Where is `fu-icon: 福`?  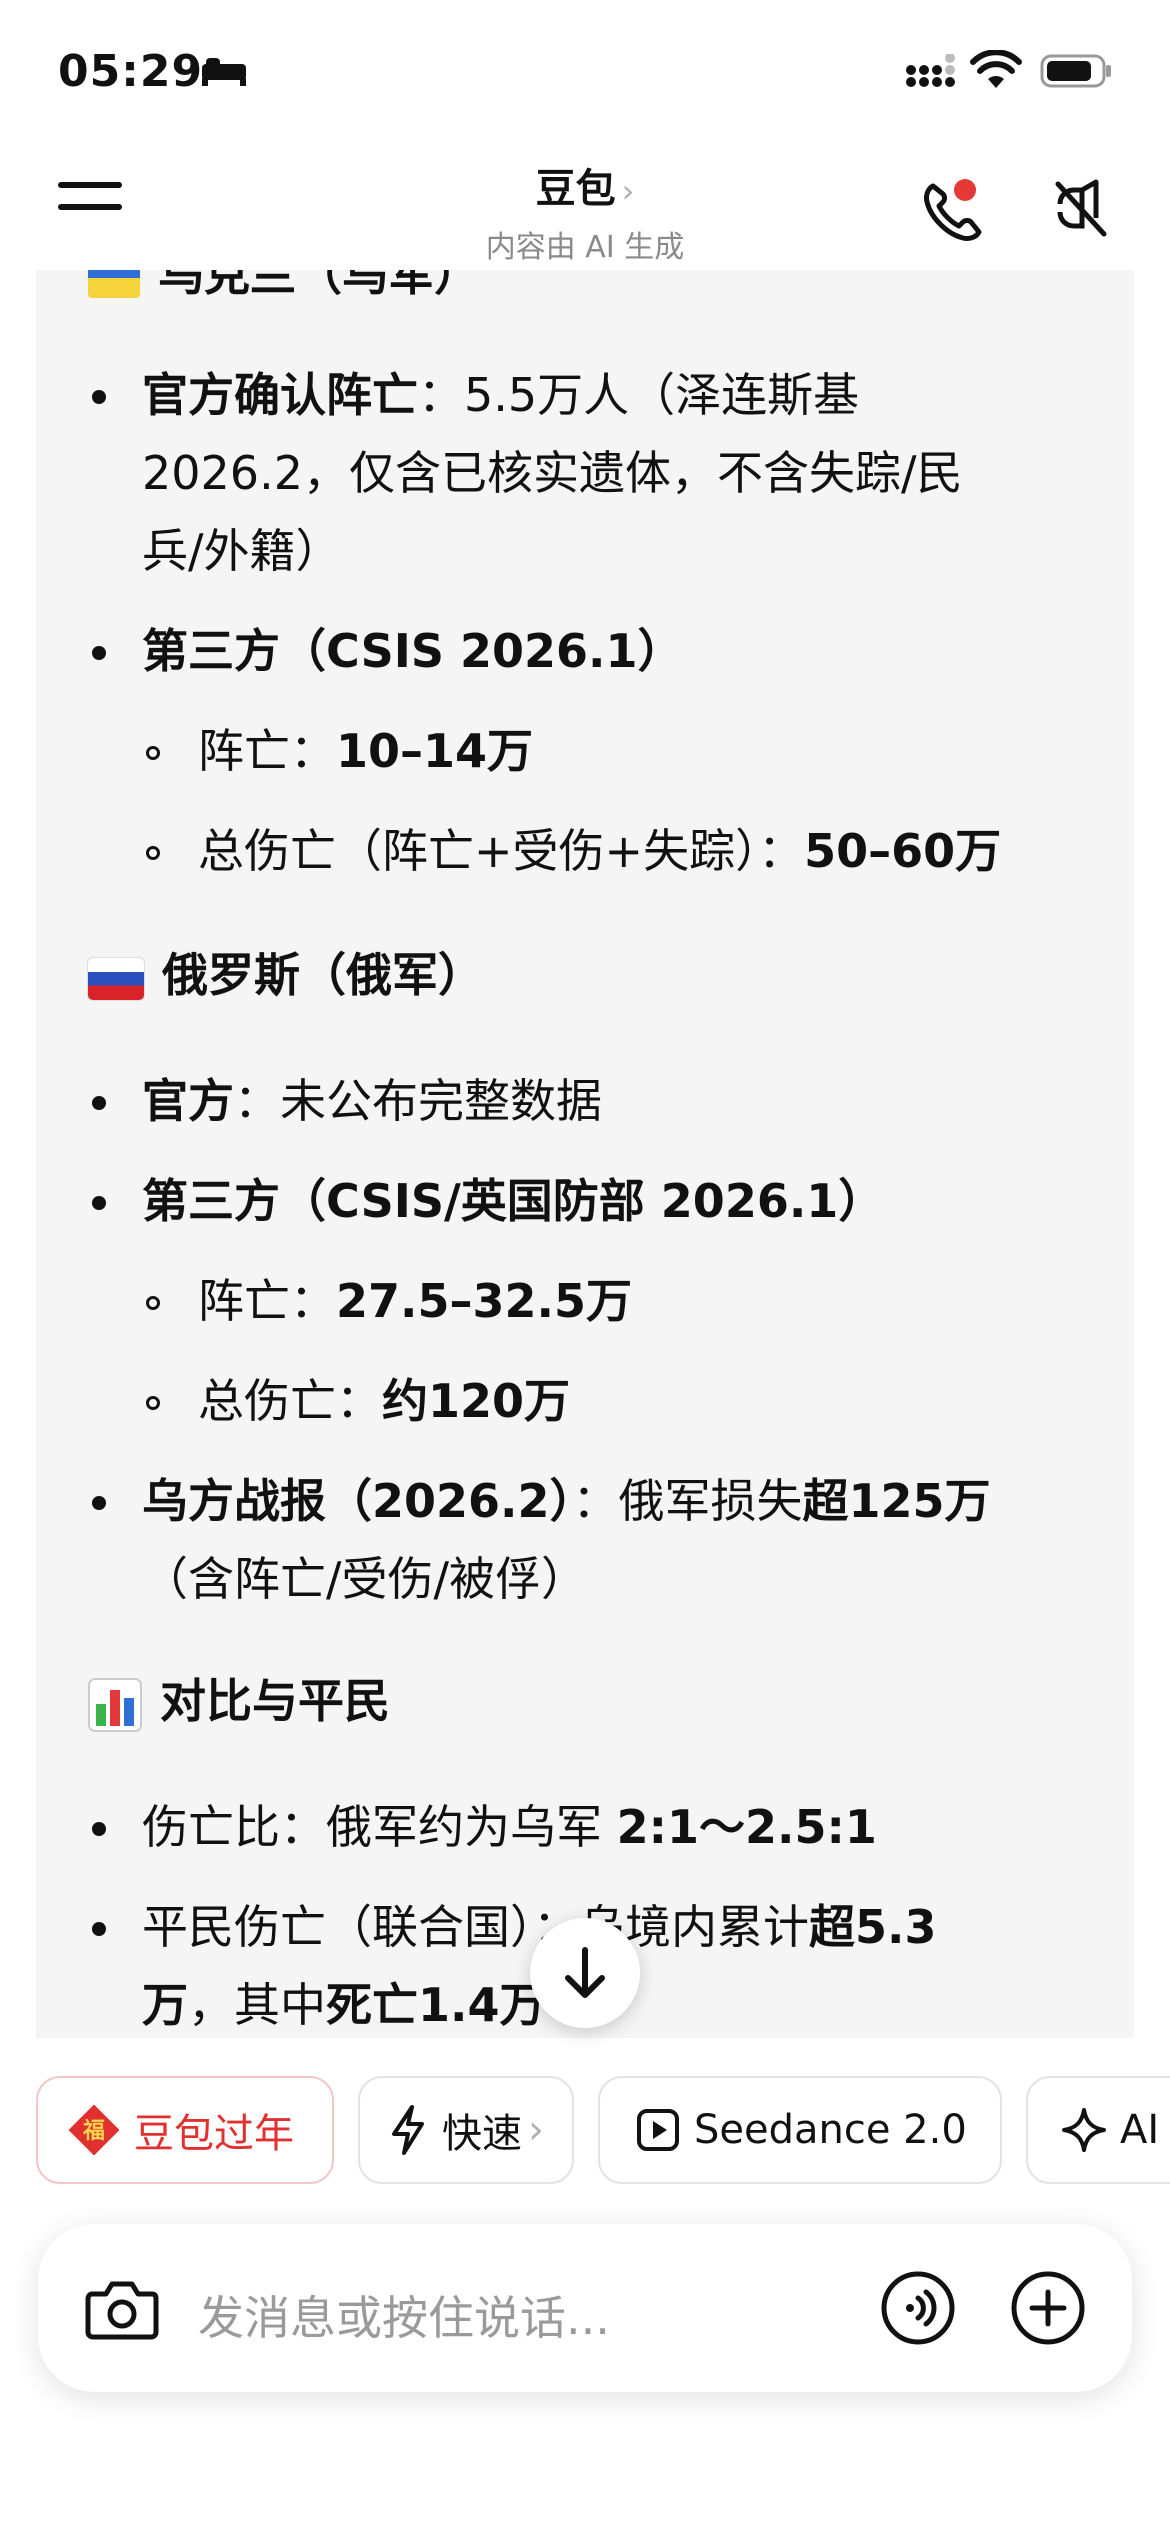 fu-icon: 福 is located at coordinates (94, 2130).